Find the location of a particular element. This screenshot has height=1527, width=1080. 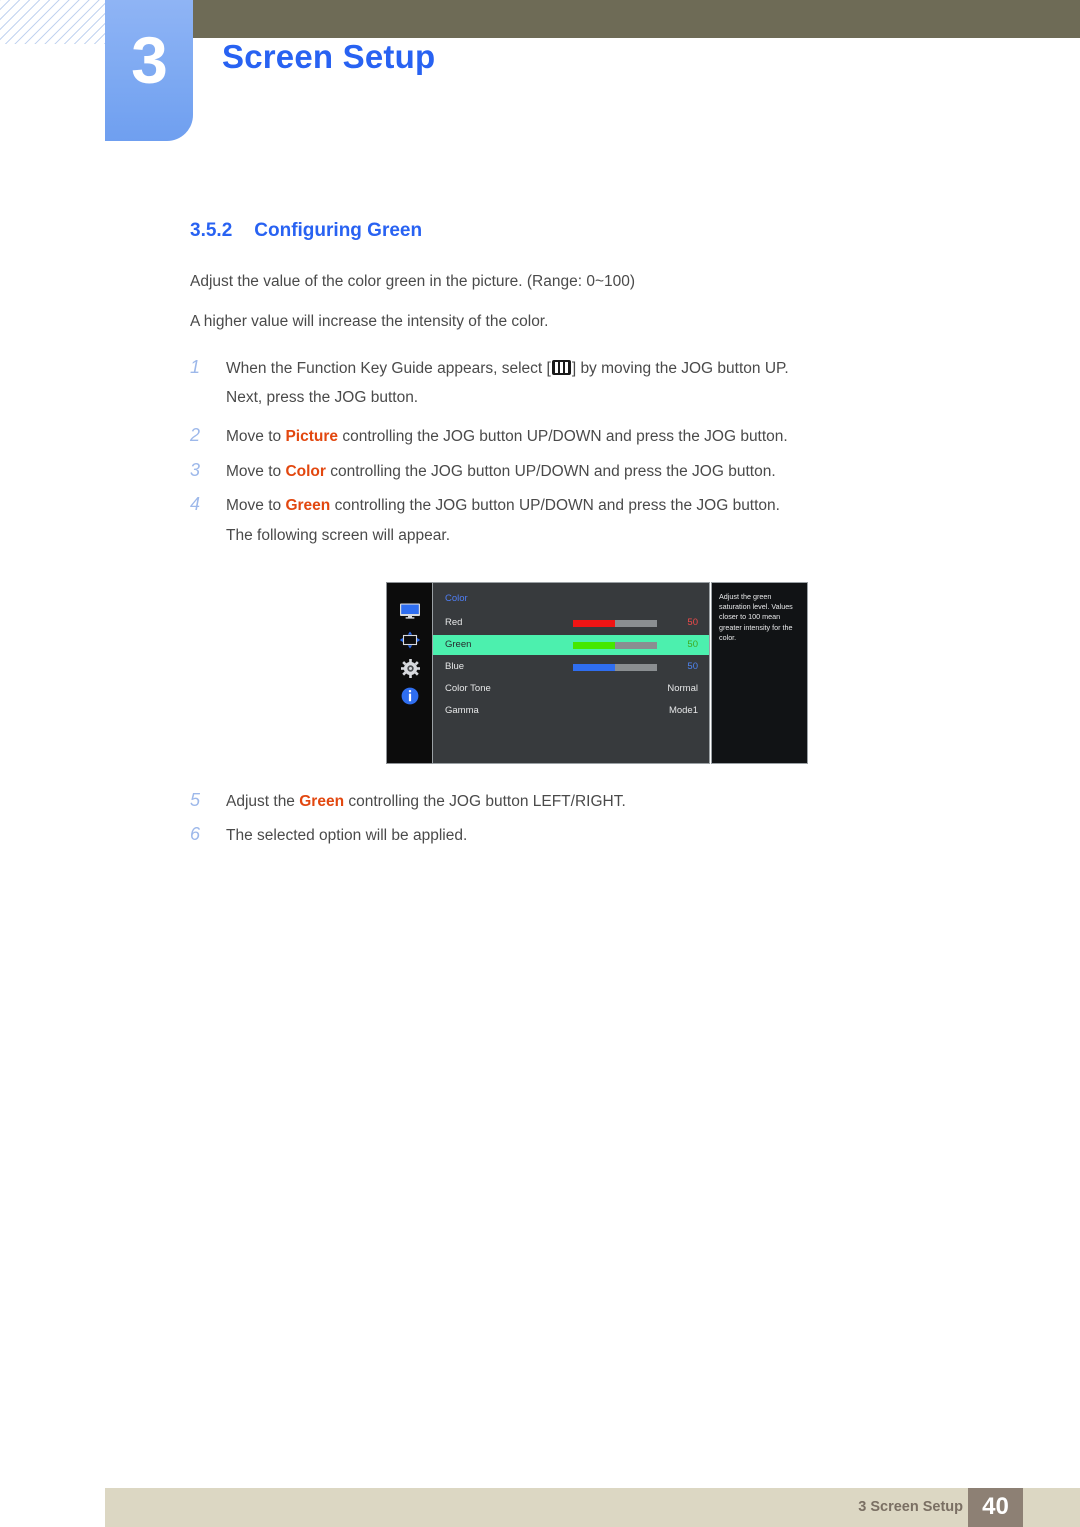

step-5-index: 5 is located at coordinates (195, 800).